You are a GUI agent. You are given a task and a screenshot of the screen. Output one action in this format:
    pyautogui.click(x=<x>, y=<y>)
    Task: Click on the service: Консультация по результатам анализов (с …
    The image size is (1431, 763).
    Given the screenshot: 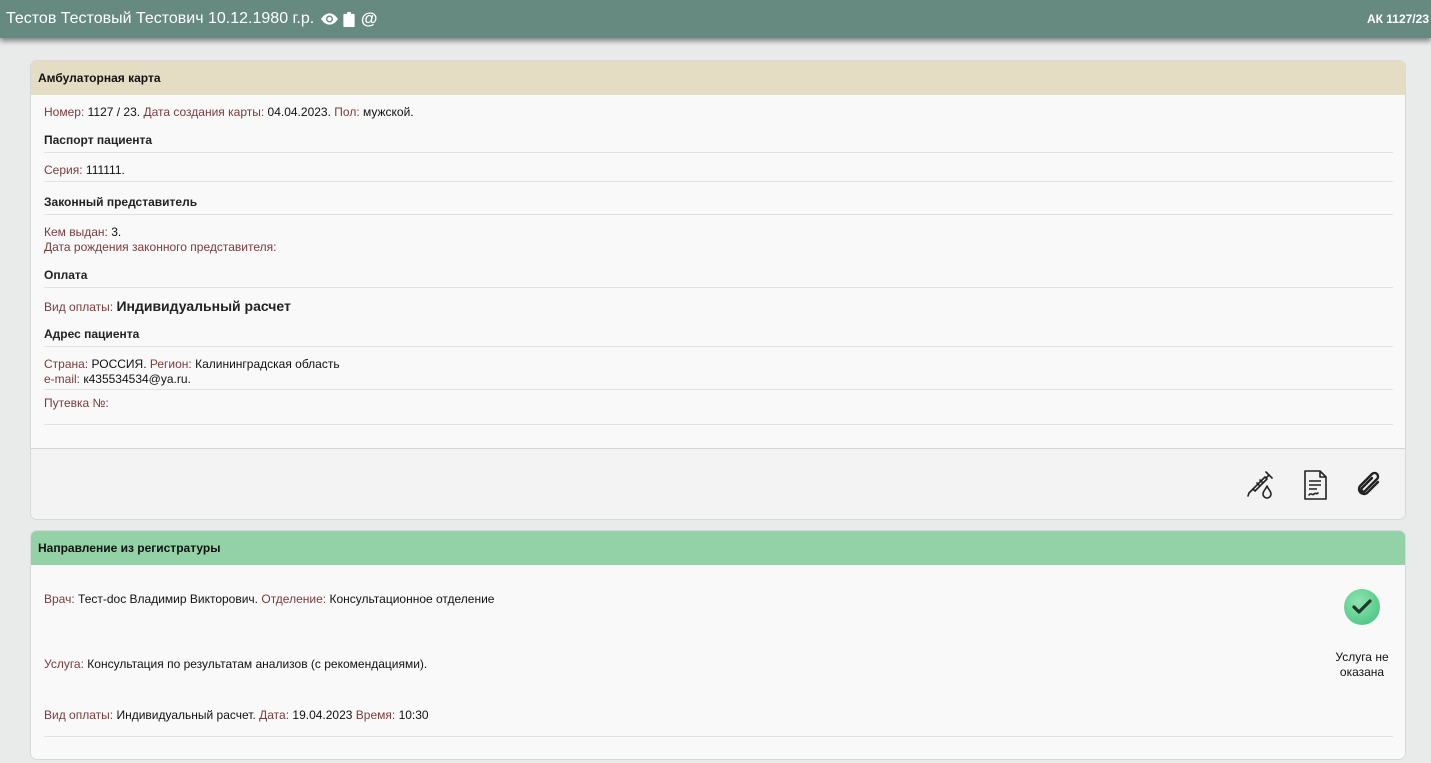 What is the action you would take?
    pyautogui.click(x=257, y=664)
    